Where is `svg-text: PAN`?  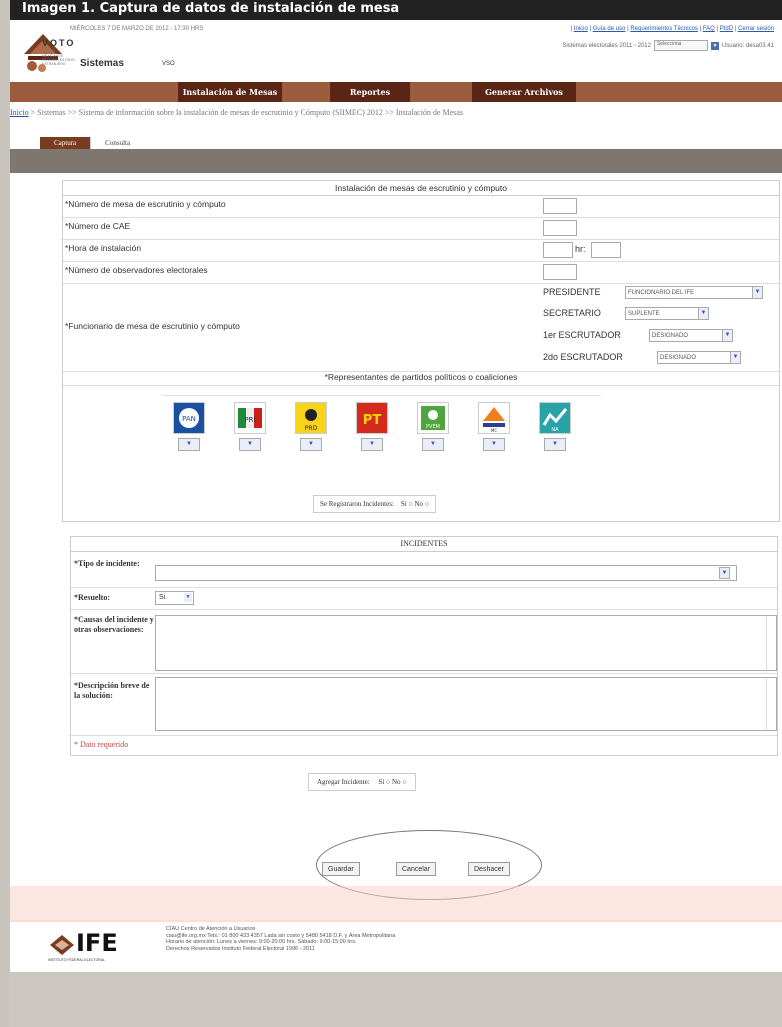 svg-text: PAN is located at coordinates (189, 419).